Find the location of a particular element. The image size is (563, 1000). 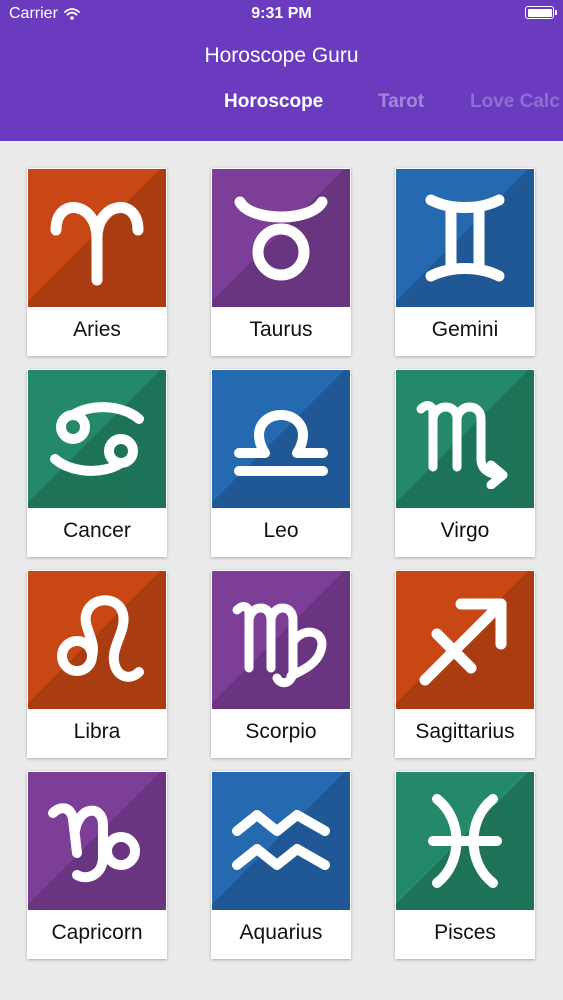

status-bar: Carrier 9:31 PM is located at coordinates (281, 15).